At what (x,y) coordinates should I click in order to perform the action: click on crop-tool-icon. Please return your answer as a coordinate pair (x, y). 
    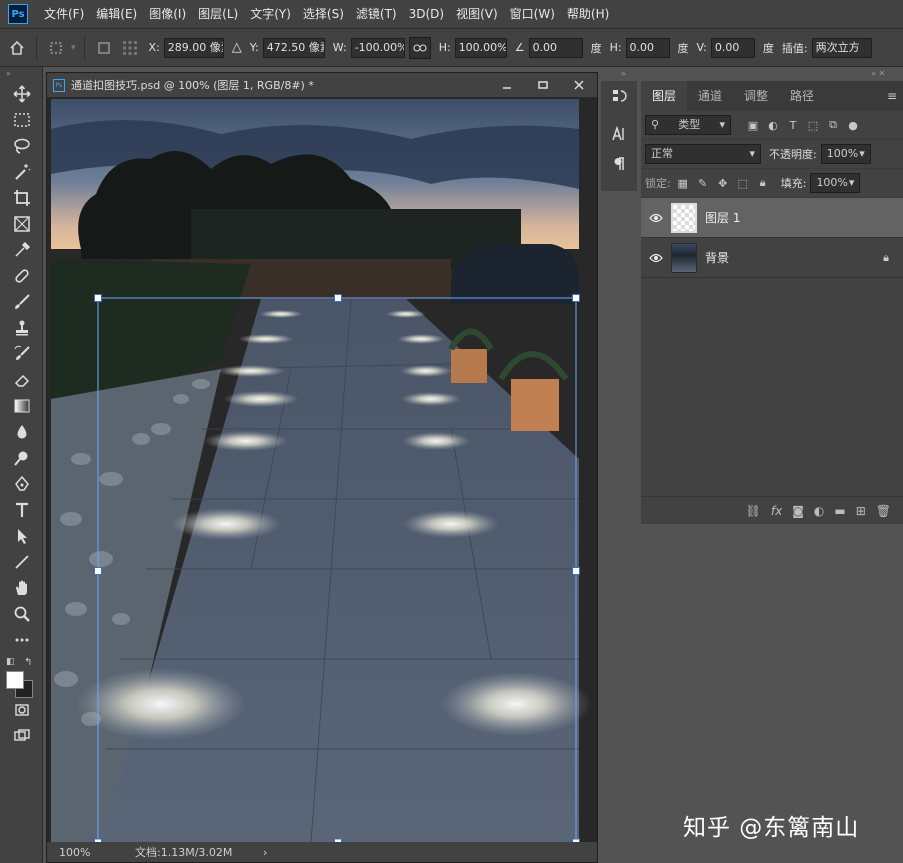
    Looking at the image, I should click on (21, 198).